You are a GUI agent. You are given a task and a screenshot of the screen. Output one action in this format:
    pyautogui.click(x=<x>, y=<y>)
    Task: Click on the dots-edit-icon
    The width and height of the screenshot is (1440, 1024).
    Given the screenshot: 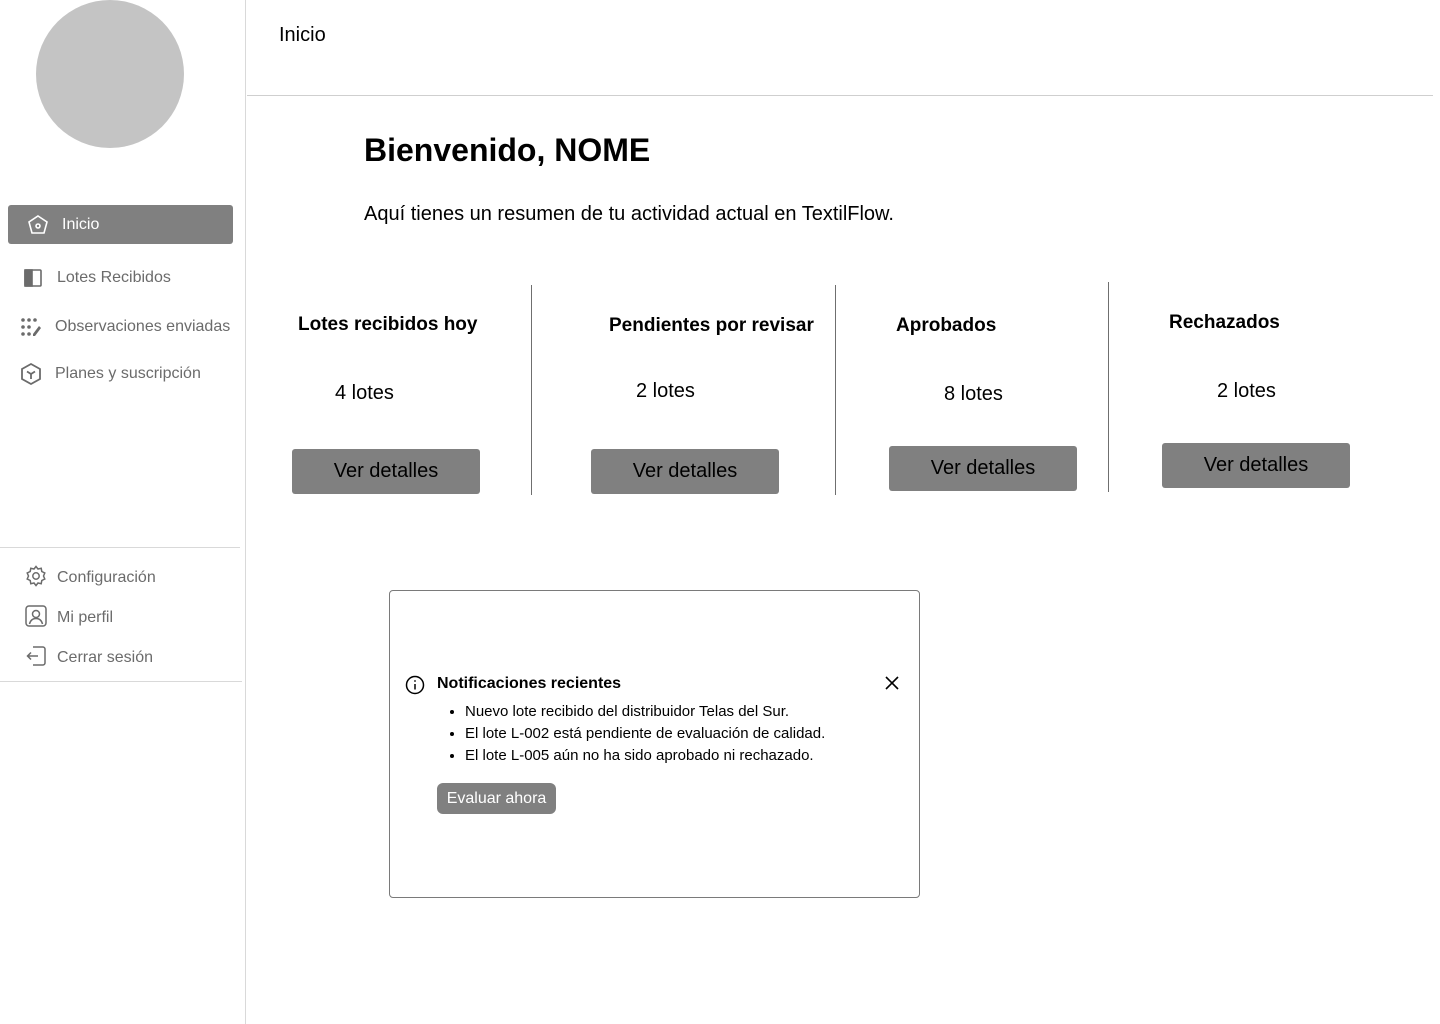 What is the action you would take?
    pyautogui.click(x=31, y=327)
    